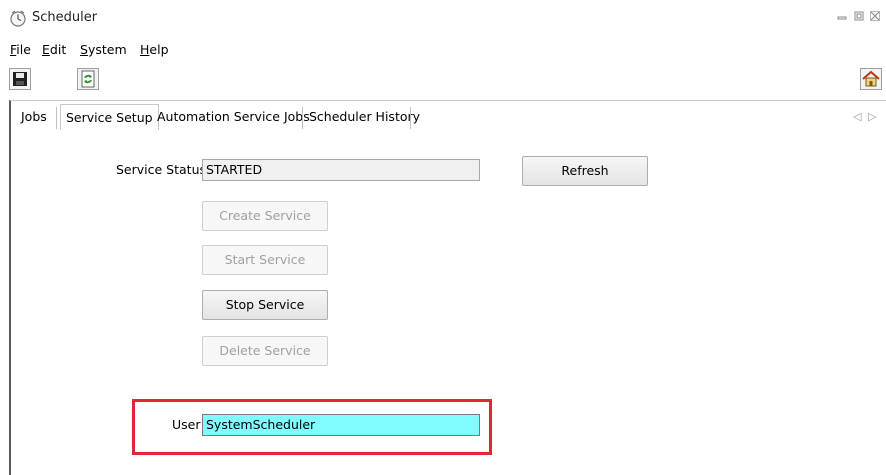 The image size is (886, 475). What do you see at coordinates (265, 260) in the screenshot?
I see `start-service-button: Start Service` at bounding box center [265, 260].